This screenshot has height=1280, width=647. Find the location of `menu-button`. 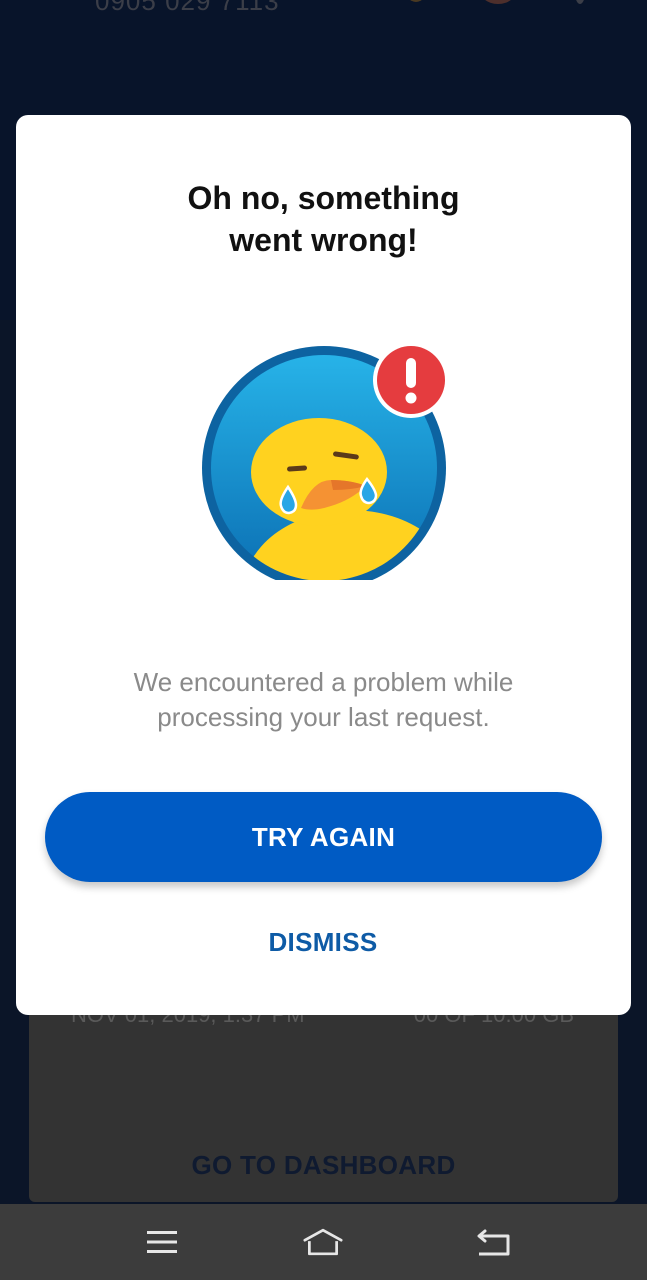

menu-button is located at coordinates (162, 1242).